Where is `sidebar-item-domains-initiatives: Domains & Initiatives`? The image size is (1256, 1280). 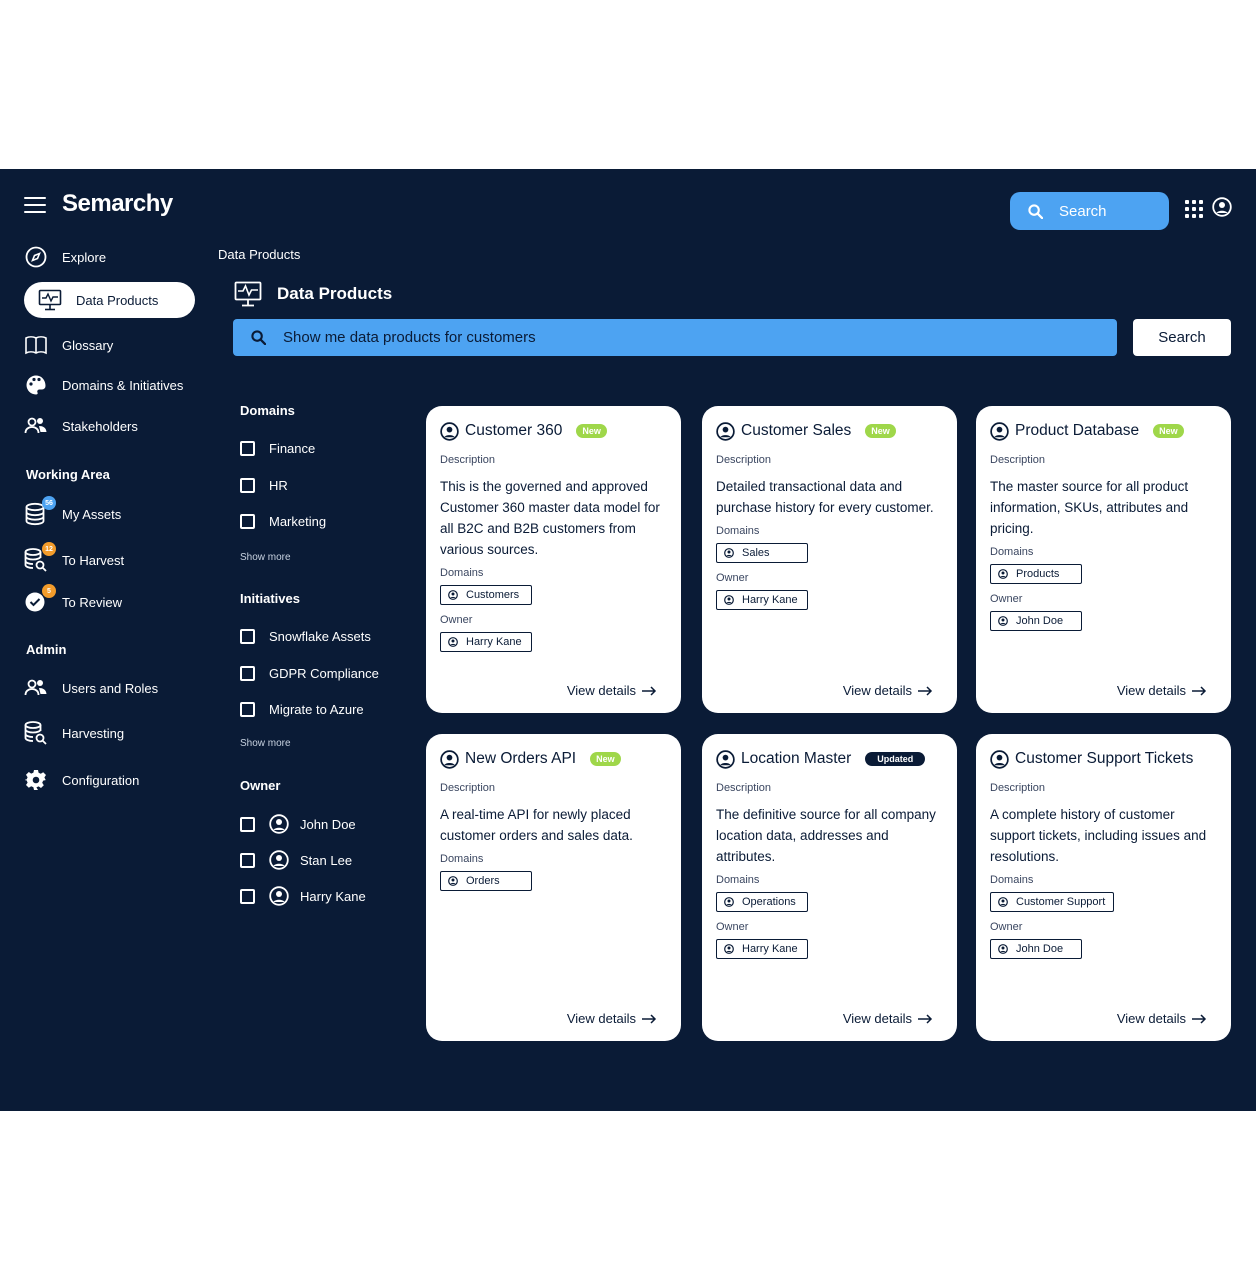 sidebar-item-domains-initiatives: Domains & Initiatives is located at coordinates (103, 385).